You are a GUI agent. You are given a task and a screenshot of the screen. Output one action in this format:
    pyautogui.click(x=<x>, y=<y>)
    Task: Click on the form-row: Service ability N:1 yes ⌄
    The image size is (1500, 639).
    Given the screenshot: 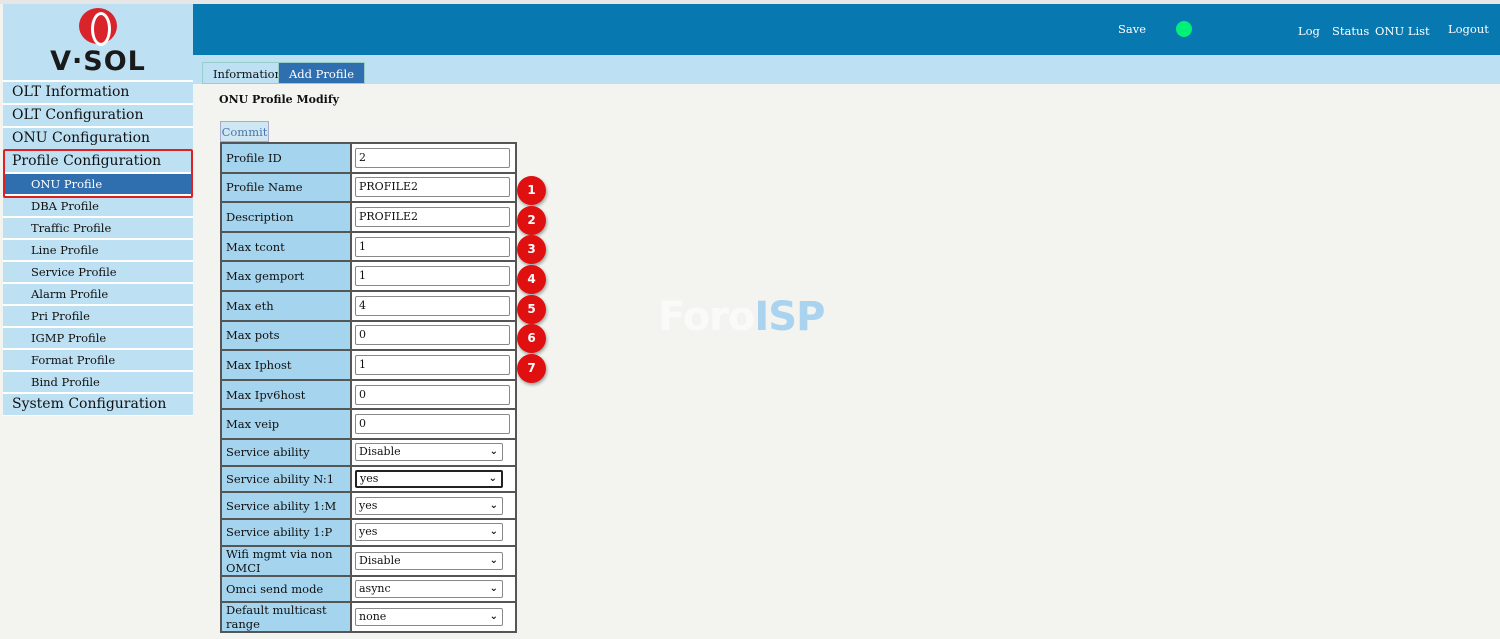 What is the action you would take?
    pyautogui.click(x=368, y=479)
    